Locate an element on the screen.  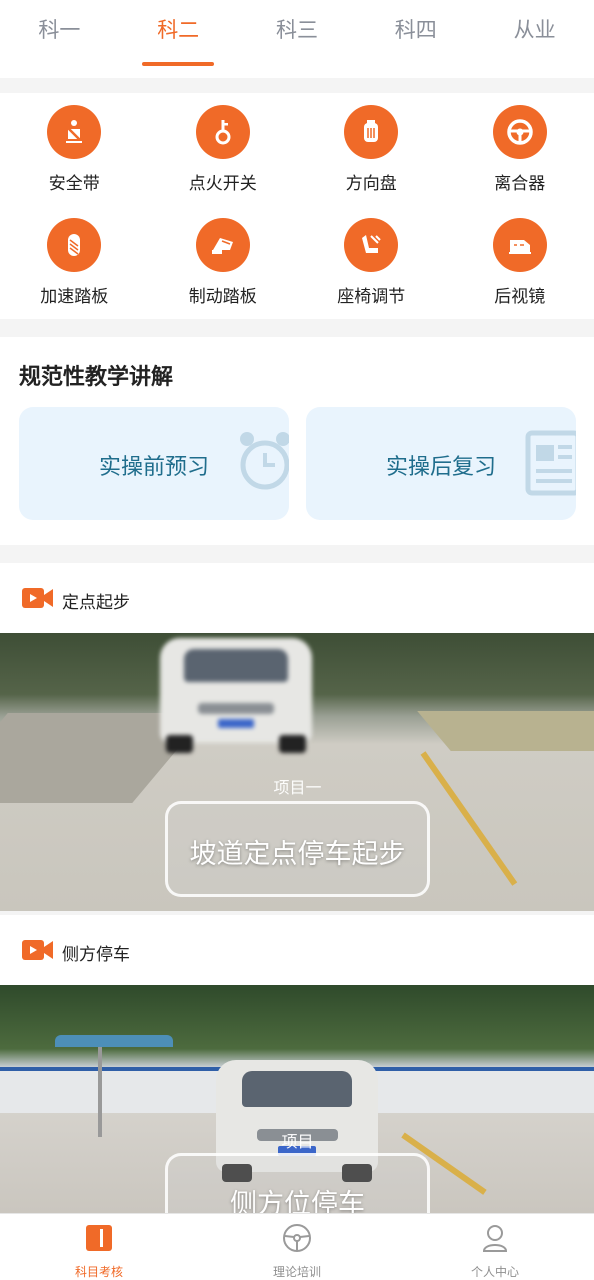
bottom-navigation: 科目考核 理论培训 个人中心 is located at coordinates (297, 1246).